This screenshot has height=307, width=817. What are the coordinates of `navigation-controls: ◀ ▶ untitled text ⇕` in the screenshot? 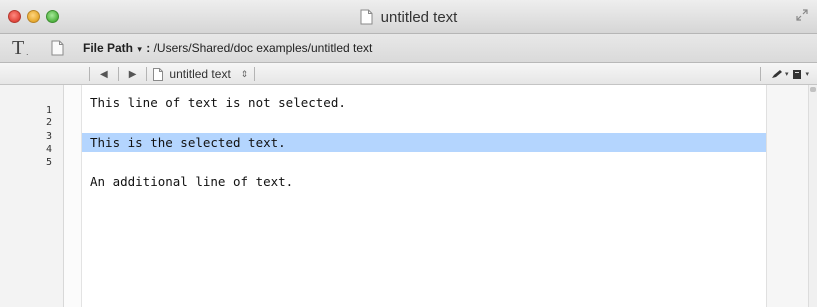 It's located at (172, 74).